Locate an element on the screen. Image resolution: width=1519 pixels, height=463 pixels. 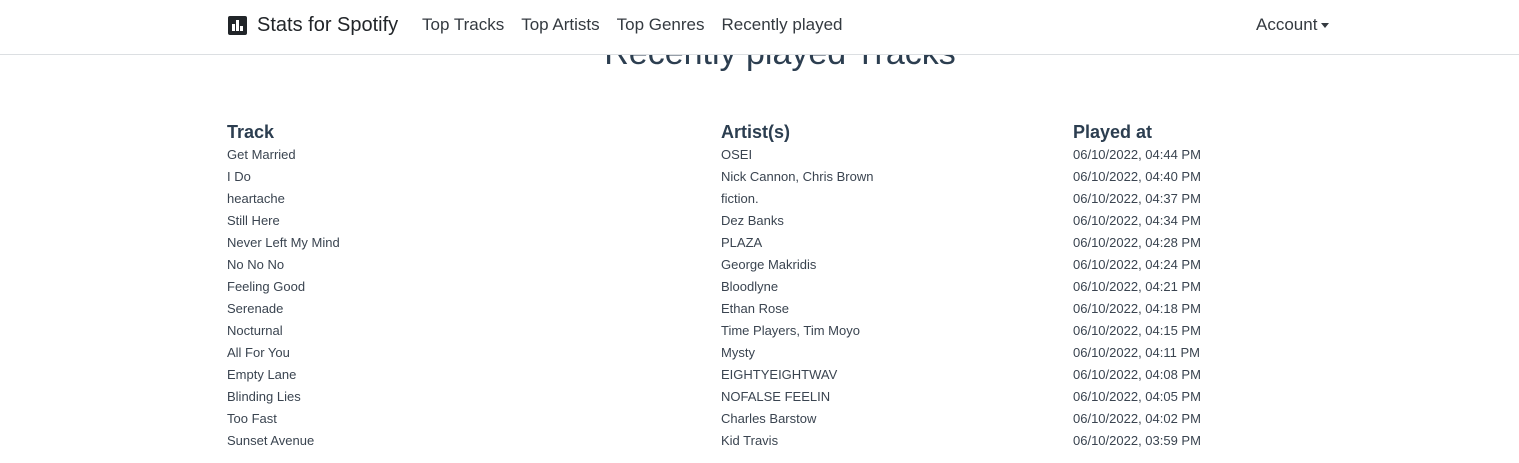
brand-title: Stats for Spotify is located at coordinates (328, 25).